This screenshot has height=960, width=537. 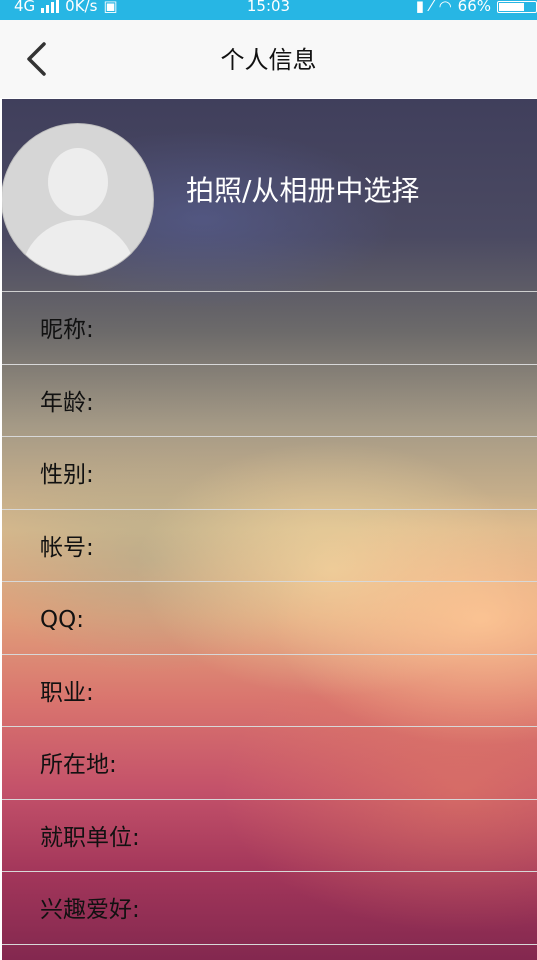 What do you see at coordinates (78, 765) in the screenshot?
I see `field-label: 所在地:` at bounding box center [78, 765].